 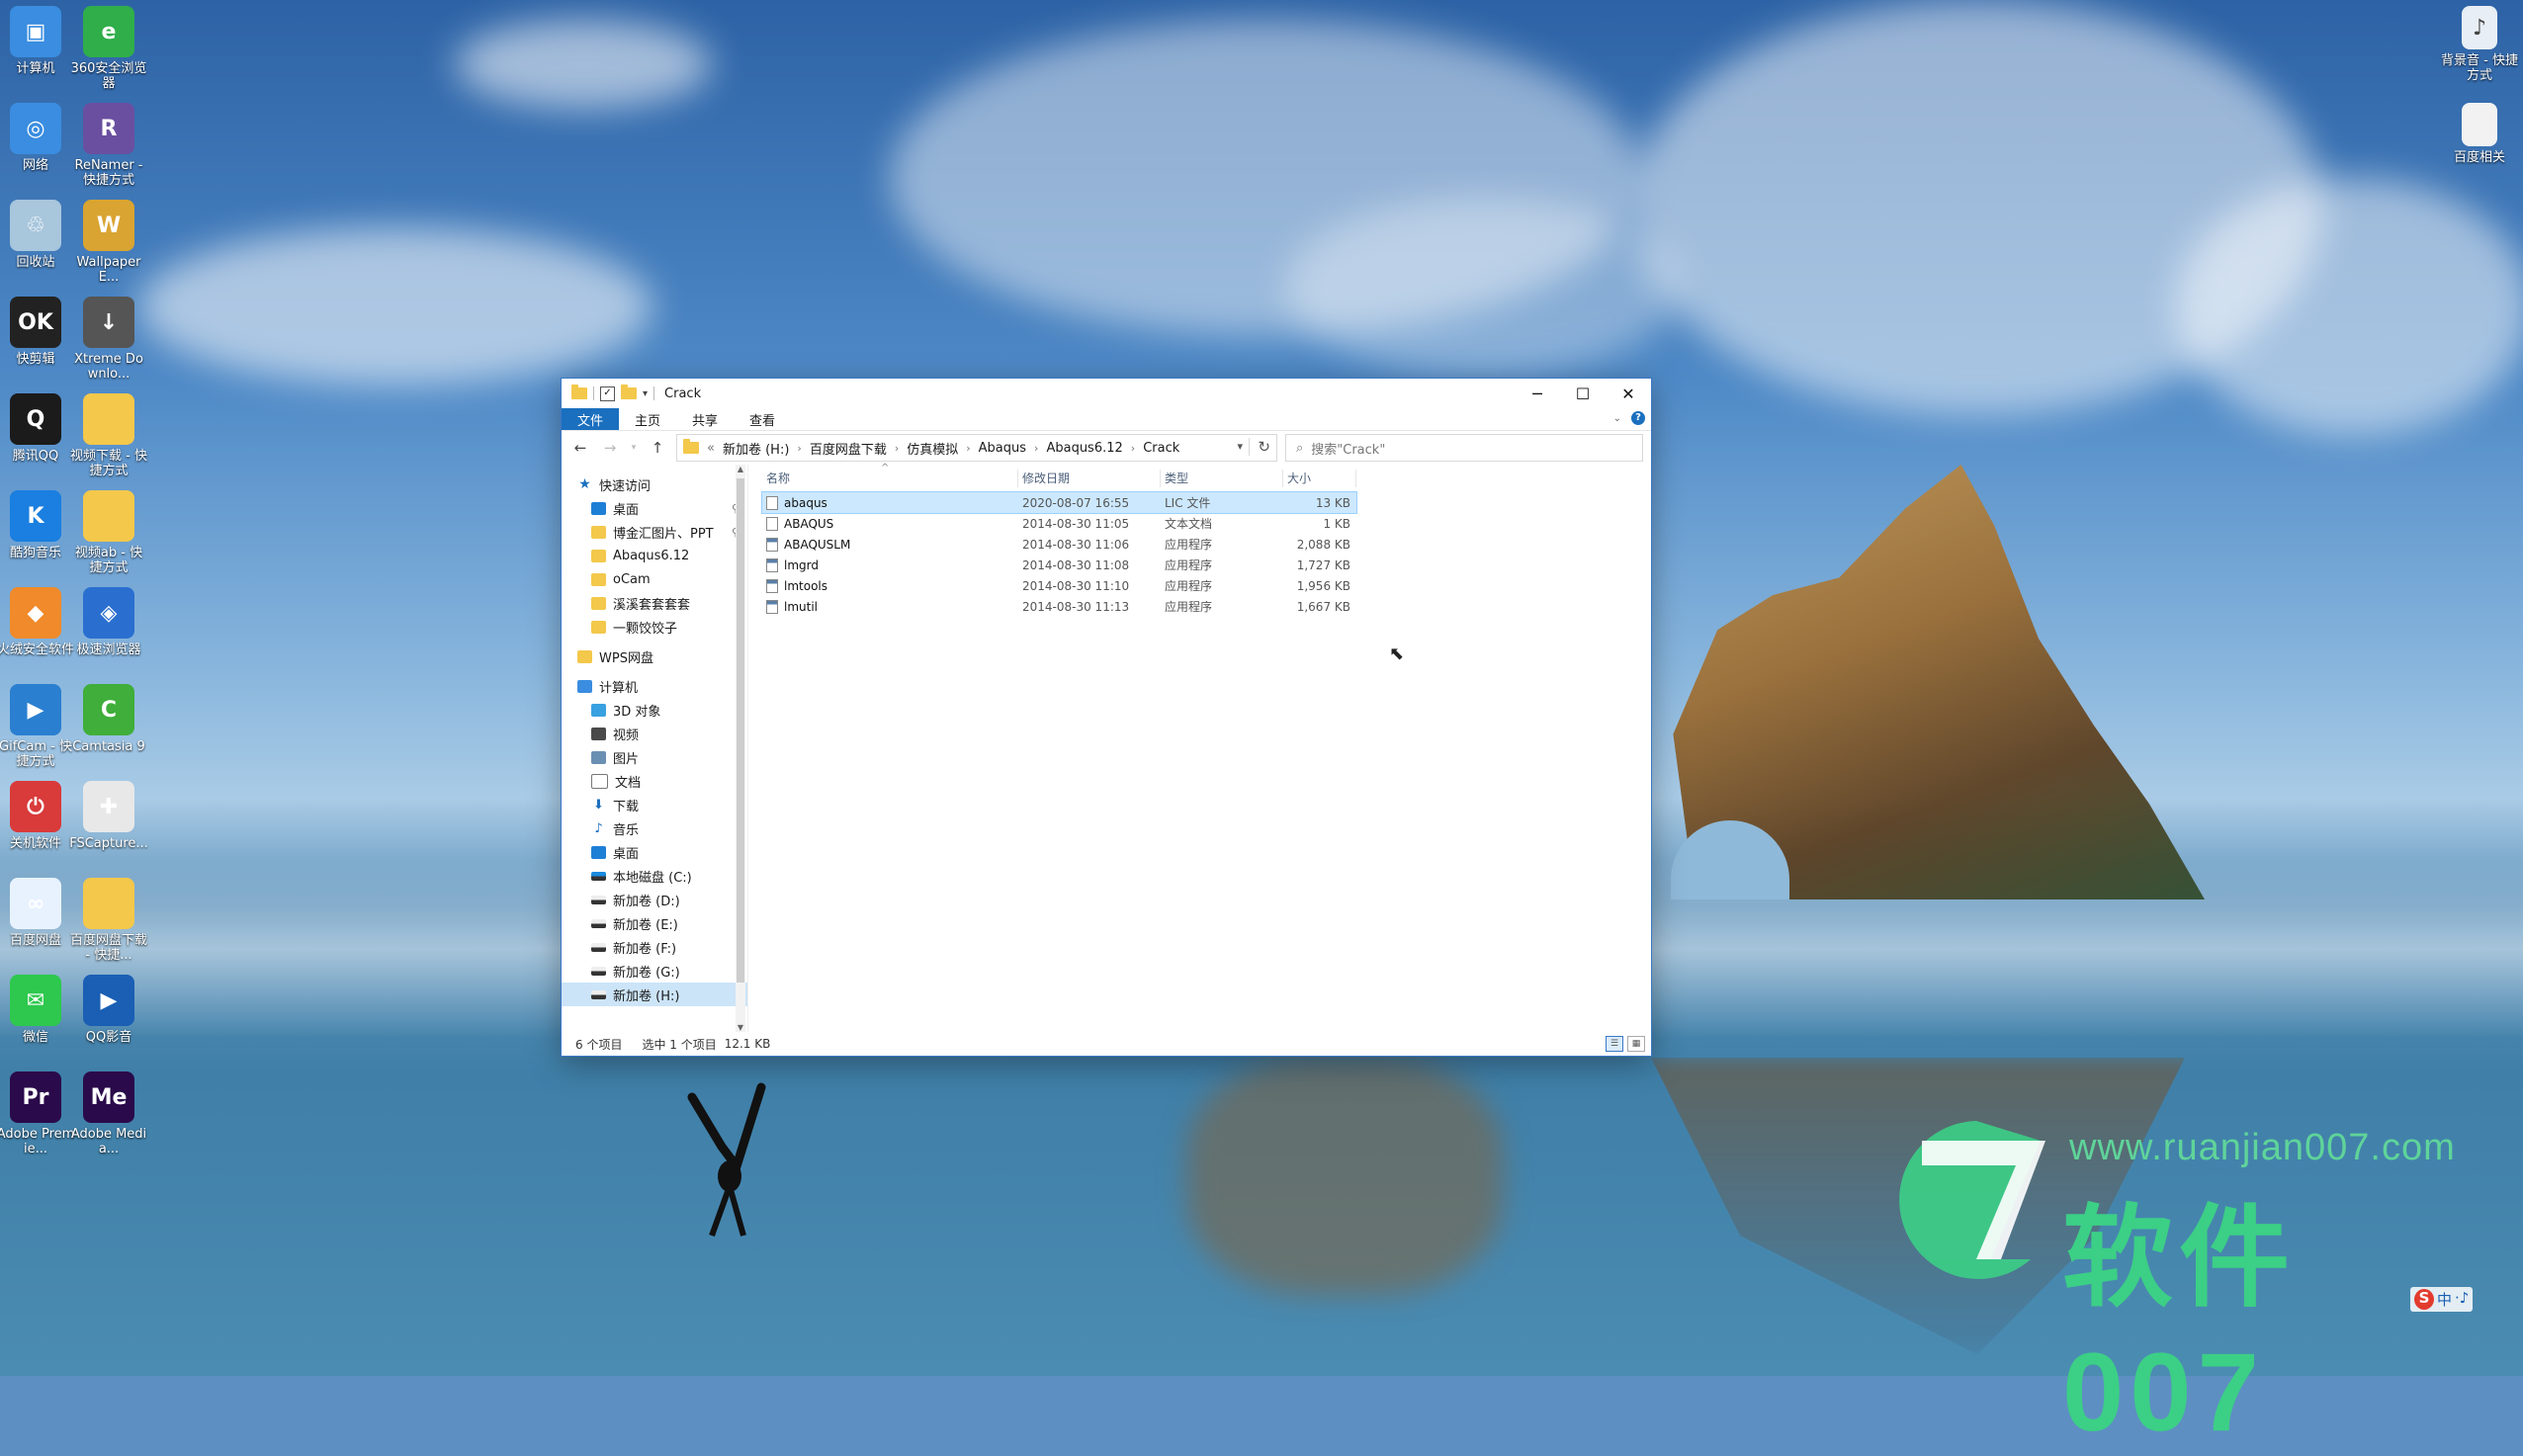 I want to click on desktop-shortcut: R ReNamer - 快捷方式, so click(x=108, y=145).